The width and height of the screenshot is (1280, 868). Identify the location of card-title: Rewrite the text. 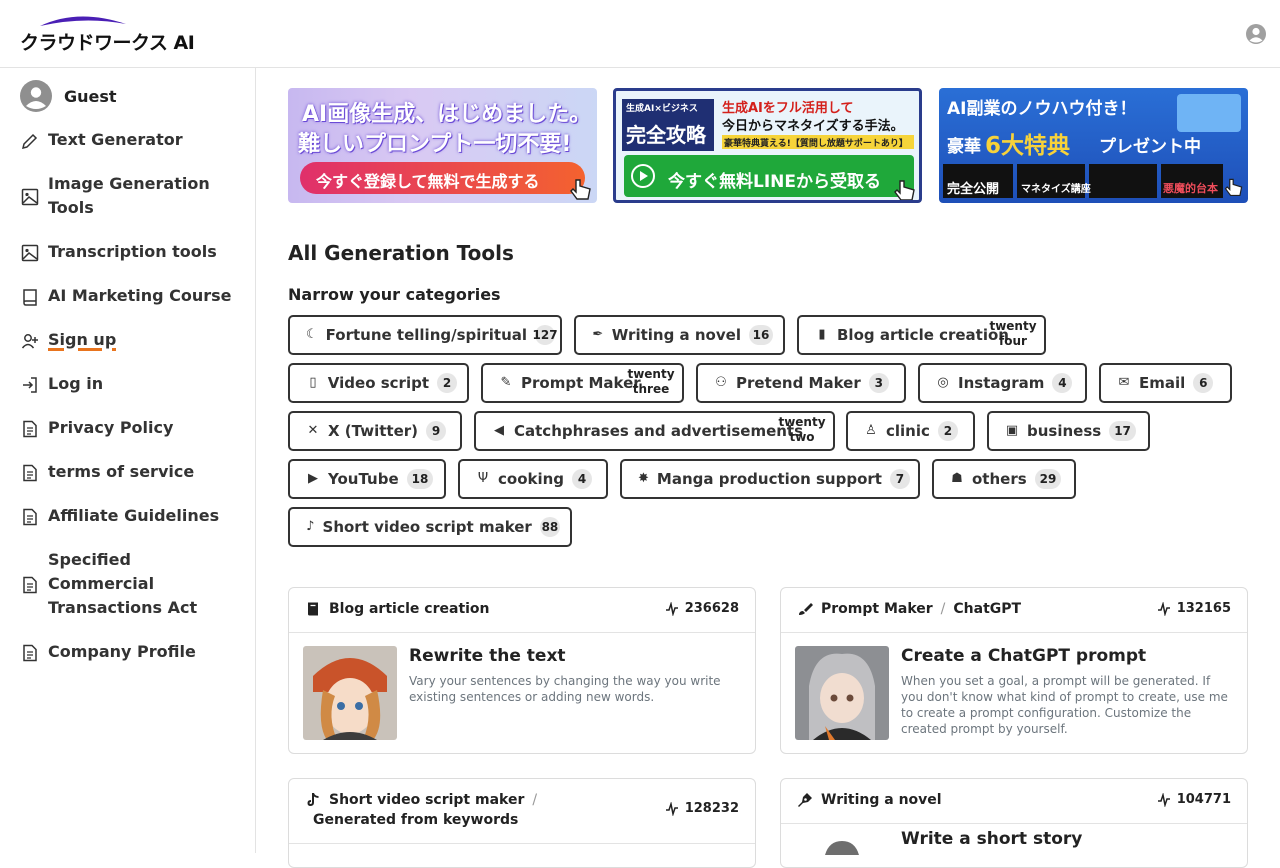
(487, 656).